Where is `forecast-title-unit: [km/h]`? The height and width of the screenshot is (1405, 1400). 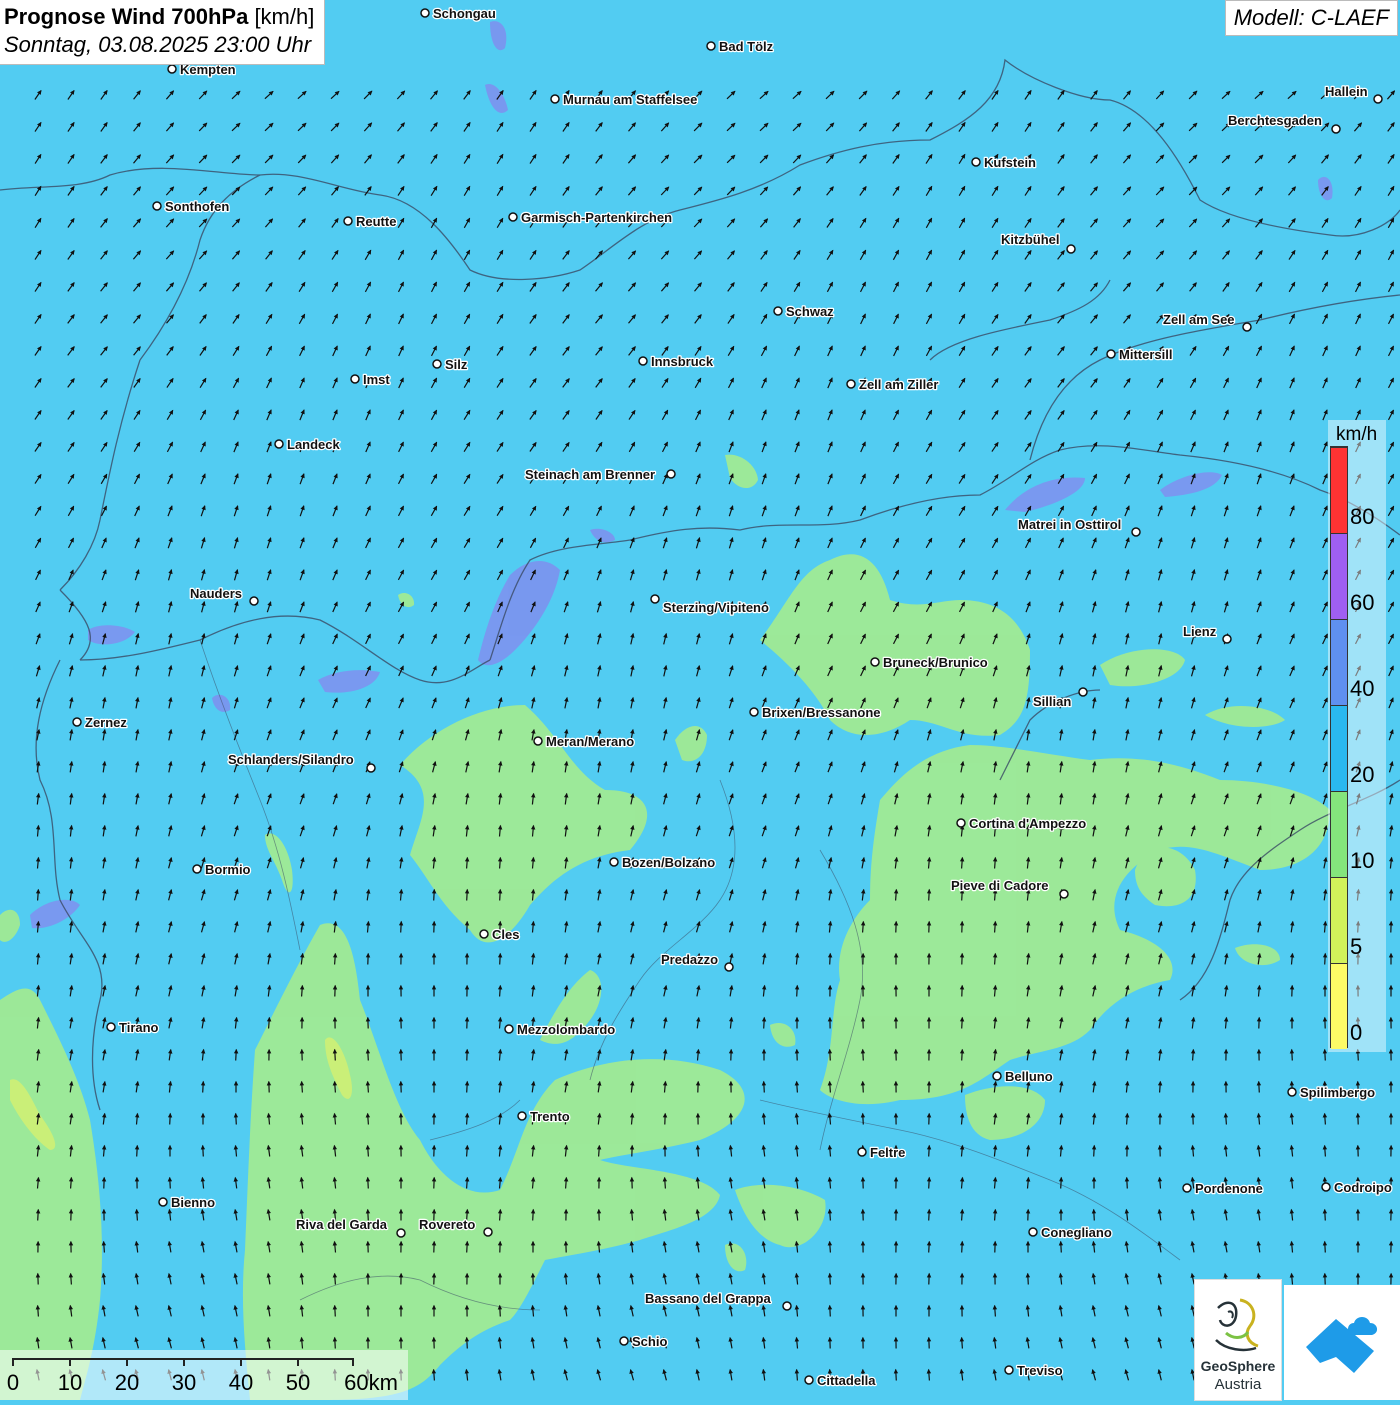 forecast-title-unit: [km/h] is located at coordinates (284, 16).